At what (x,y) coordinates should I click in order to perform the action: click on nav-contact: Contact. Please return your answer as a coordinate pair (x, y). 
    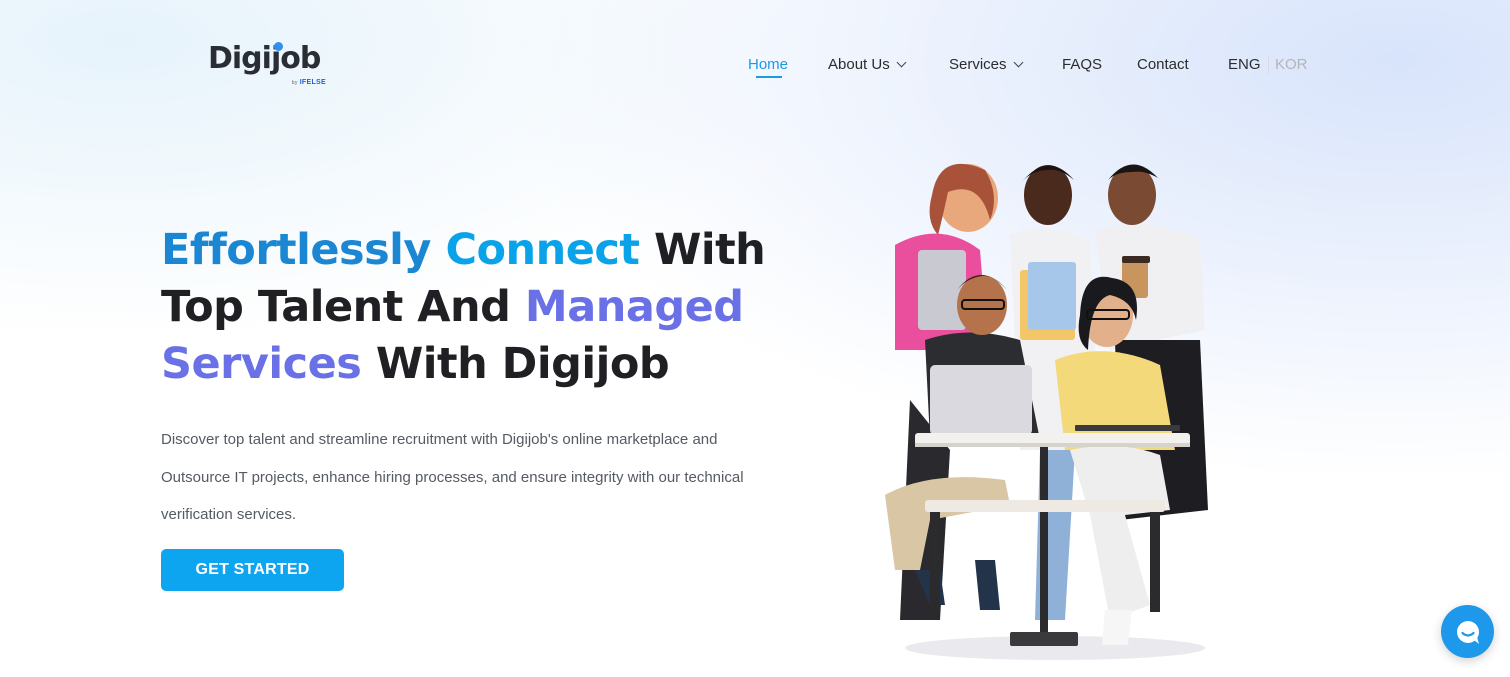
    Looking at the image, I should click on (1163, 65).